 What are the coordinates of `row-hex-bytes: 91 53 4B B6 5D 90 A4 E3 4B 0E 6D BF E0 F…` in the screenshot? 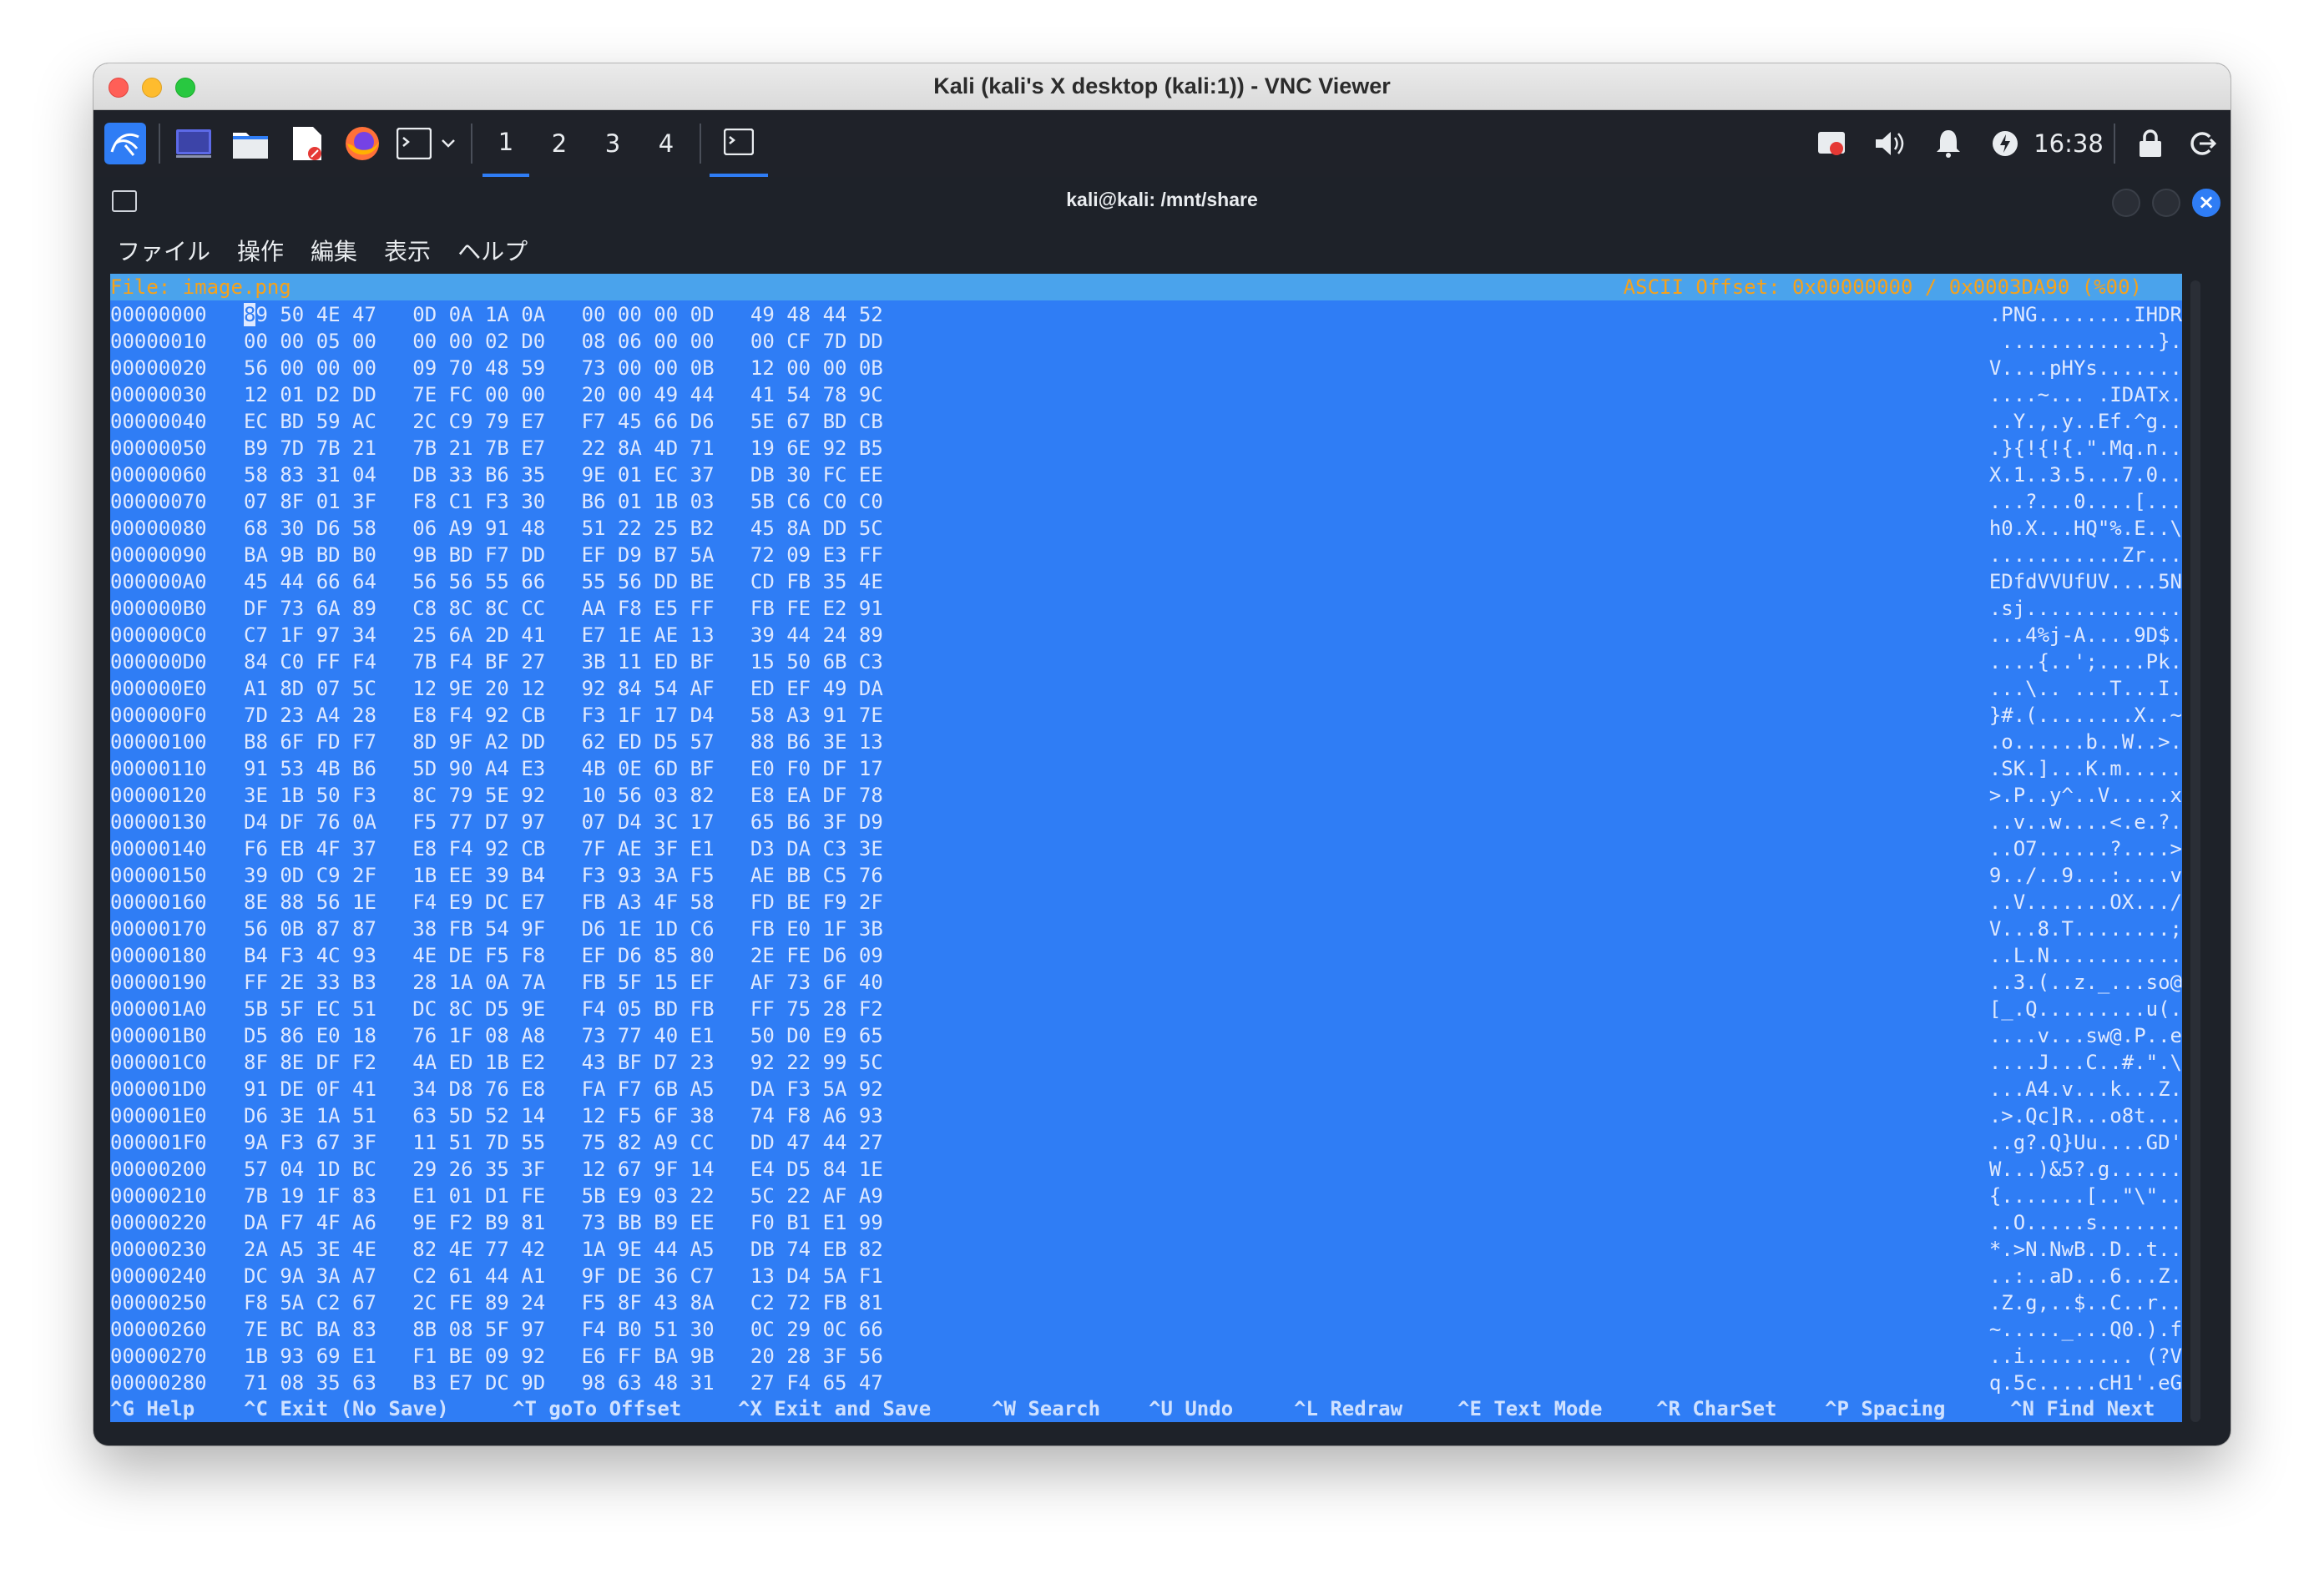 It's located at (563, 768).